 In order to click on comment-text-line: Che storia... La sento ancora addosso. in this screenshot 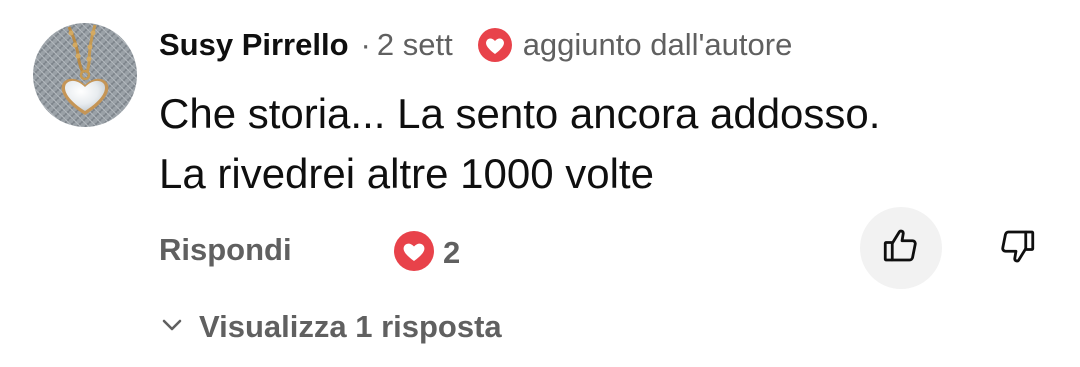, I will do `click(520, 113)`.